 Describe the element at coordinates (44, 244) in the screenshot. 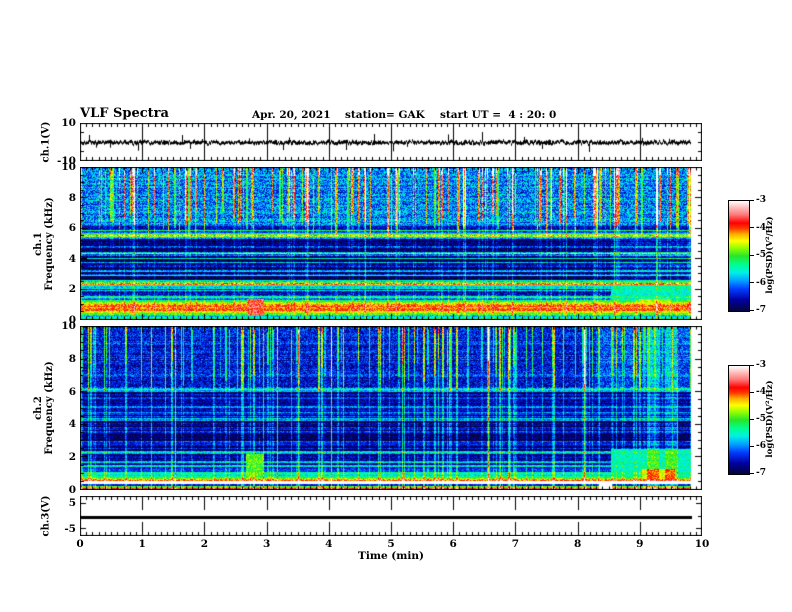

I see `ch1-spec-axis-label: ch.1 Frequency (kHz)` at that location.